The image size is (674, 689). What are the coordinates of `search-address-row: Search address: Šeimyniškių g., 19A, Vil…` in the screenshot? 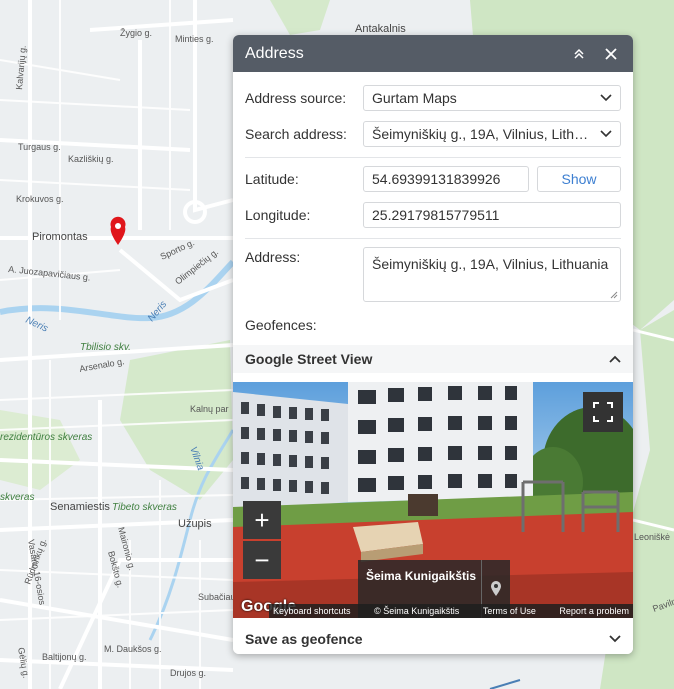 It's located at (433, 134).